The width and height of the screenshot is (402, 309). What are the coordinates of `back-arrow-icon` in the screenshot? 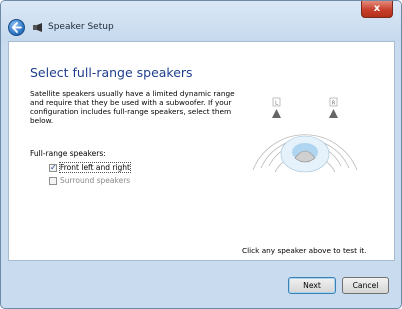 It's located at (17, 27).